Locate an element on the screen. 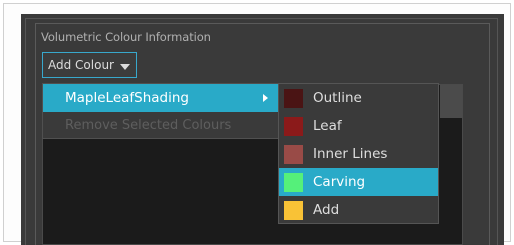 The height and width of the screenshot is (245, 514). menu-item-remove-selected-colours: Remove Selected Colours is located at coordinates (160, 125).